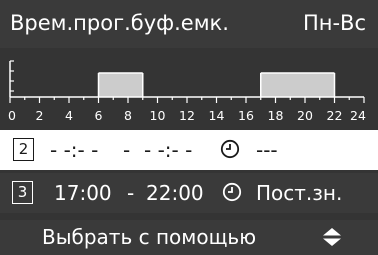 The width and height of the screenshot is (378, 255). What do you see at coordinates (74, 150) in the screenshot?
I see `slot-start-time: - -:- -` at bounding box center [74, 150].